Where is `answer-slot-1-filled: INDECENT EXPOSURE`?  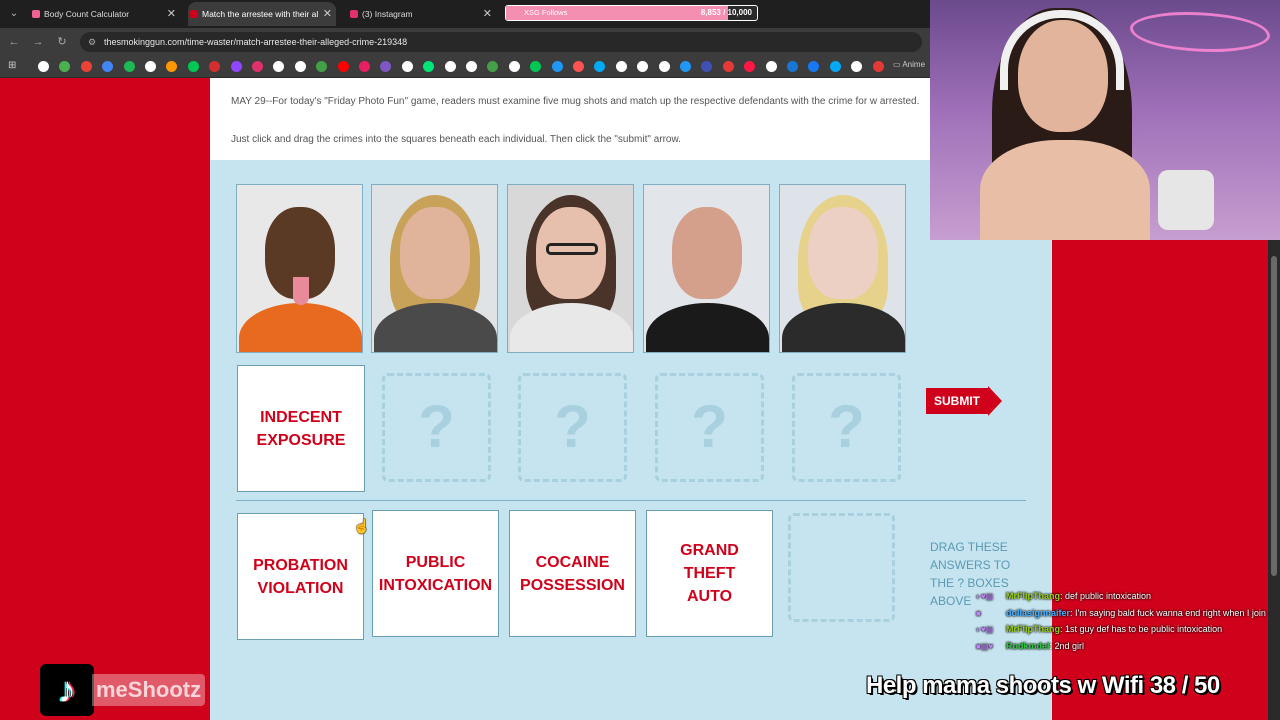 answer-slot-1-filled: INDECENT EXPOSURE is located at coordinates (301, 428).